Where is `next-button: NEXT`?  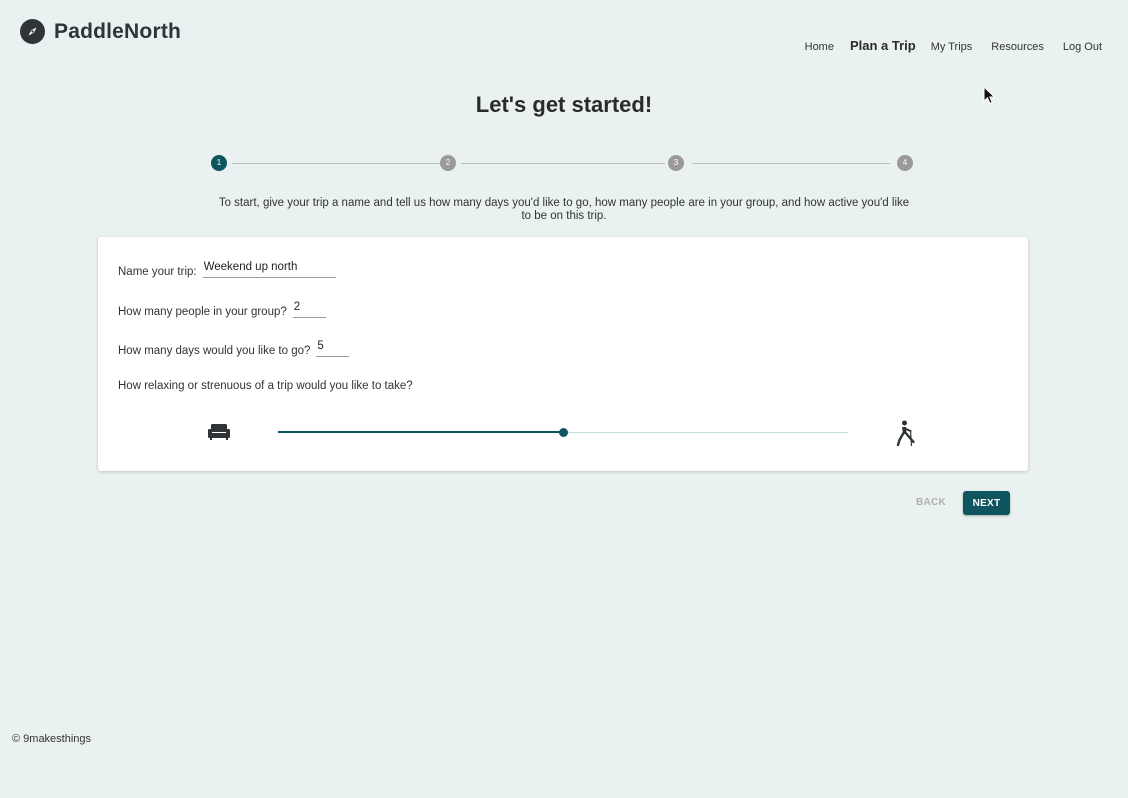 next-button: NEXT is located at coordinates (986, 503).